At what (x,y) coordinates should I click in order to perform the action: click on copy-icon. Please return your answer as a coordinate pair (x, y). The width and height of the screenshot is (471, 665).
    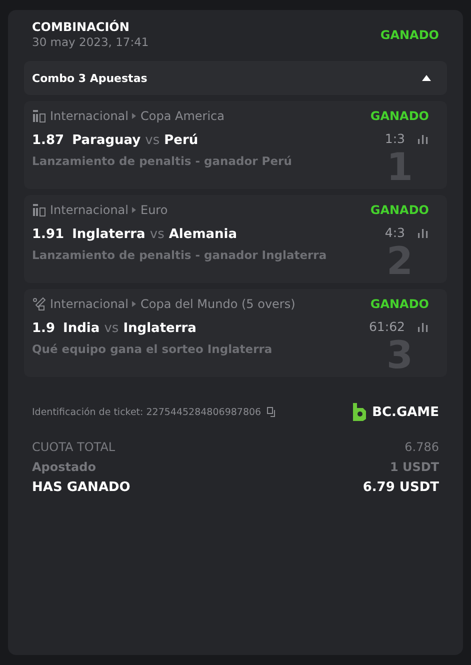
    Looking at the image, I should click on (272, 412).